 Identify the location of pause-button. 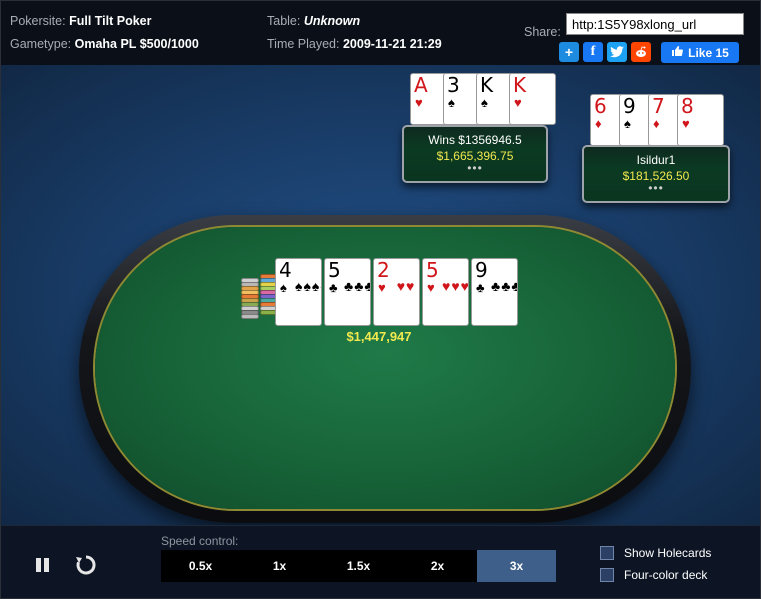
(43, 566).